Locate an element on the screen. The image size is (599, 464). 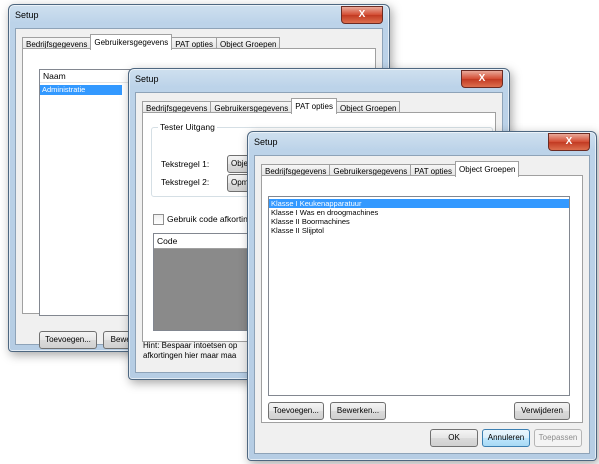
list-item: Klasse I Was en droogmachines is located at coordinates (419, 212).